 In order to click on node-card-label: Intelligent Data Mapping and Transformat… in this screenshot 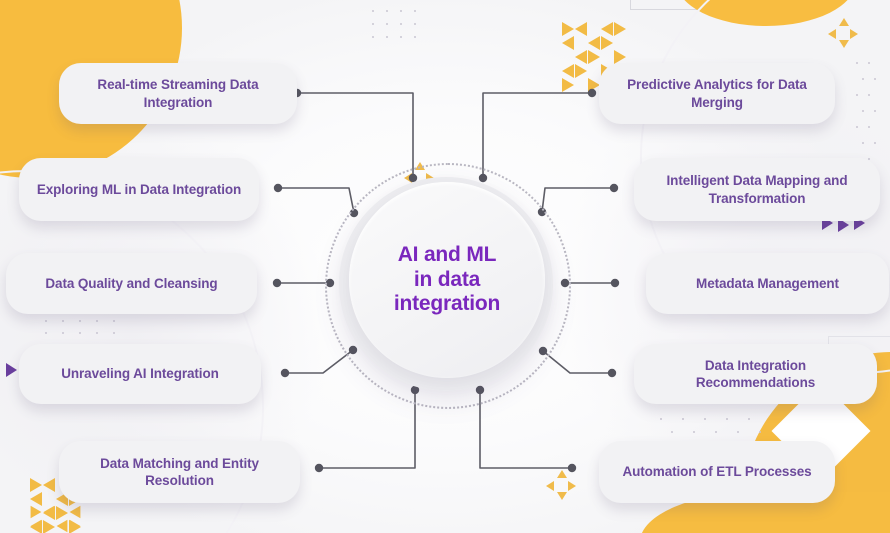, I will do `click(757, 189)`.